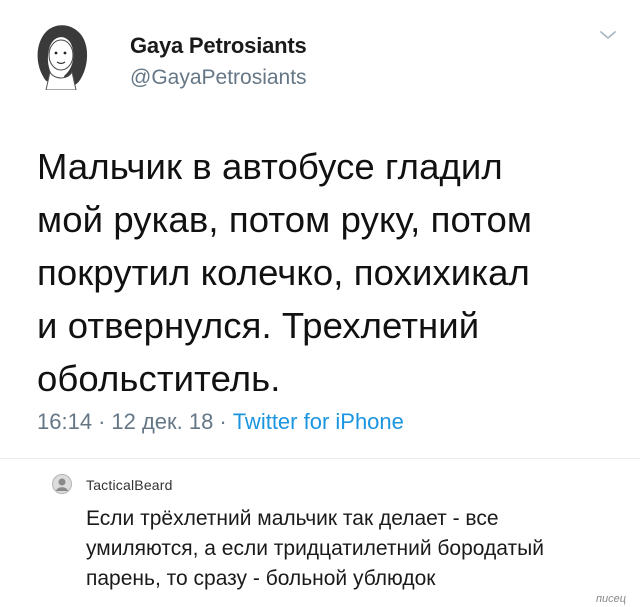 The height and width of the screenshot is (607, 640). I want to click on tweet-meta: 16:14 · 12 дек. 18 · Twitter for iPhone, so click(220, 422).